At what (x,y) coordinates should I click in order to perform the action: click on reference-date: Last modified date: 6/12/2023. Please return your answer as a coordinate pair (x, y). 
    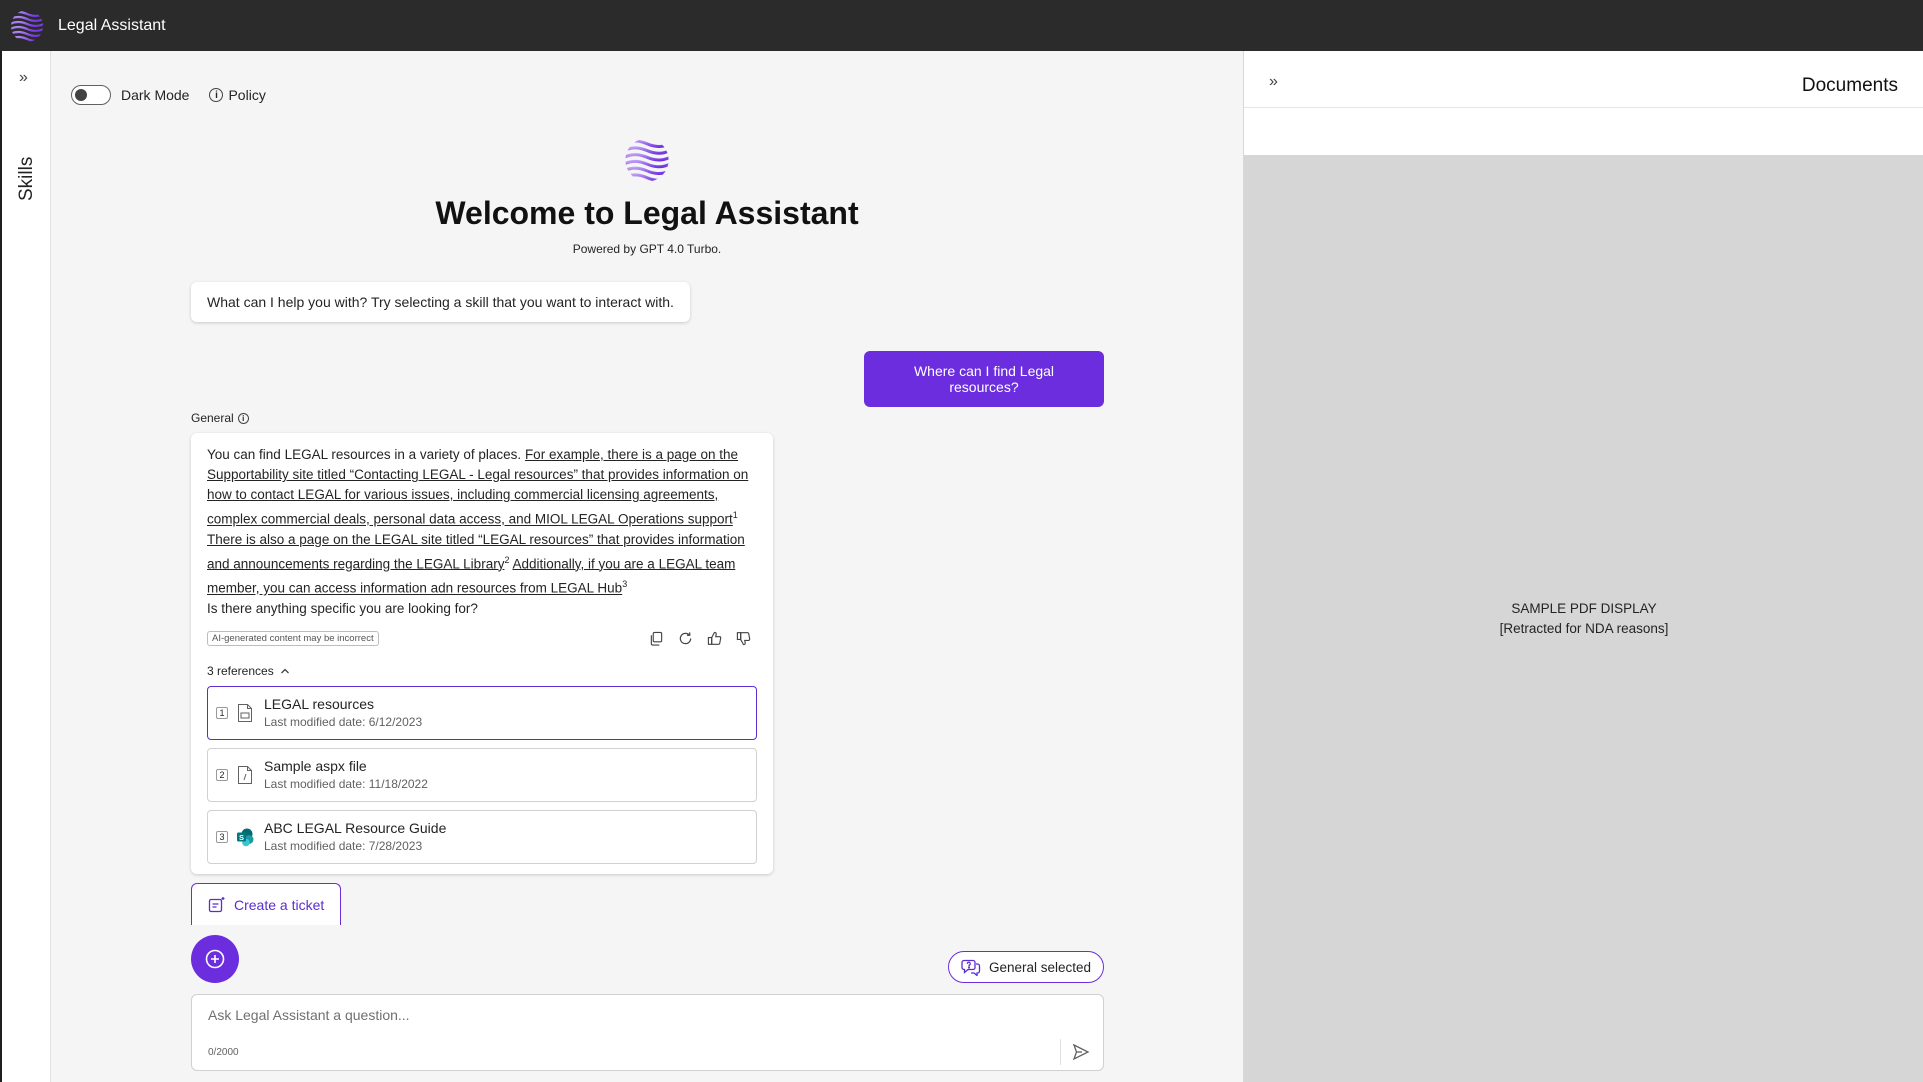
    Looking at the image, I should click on (343, 722).